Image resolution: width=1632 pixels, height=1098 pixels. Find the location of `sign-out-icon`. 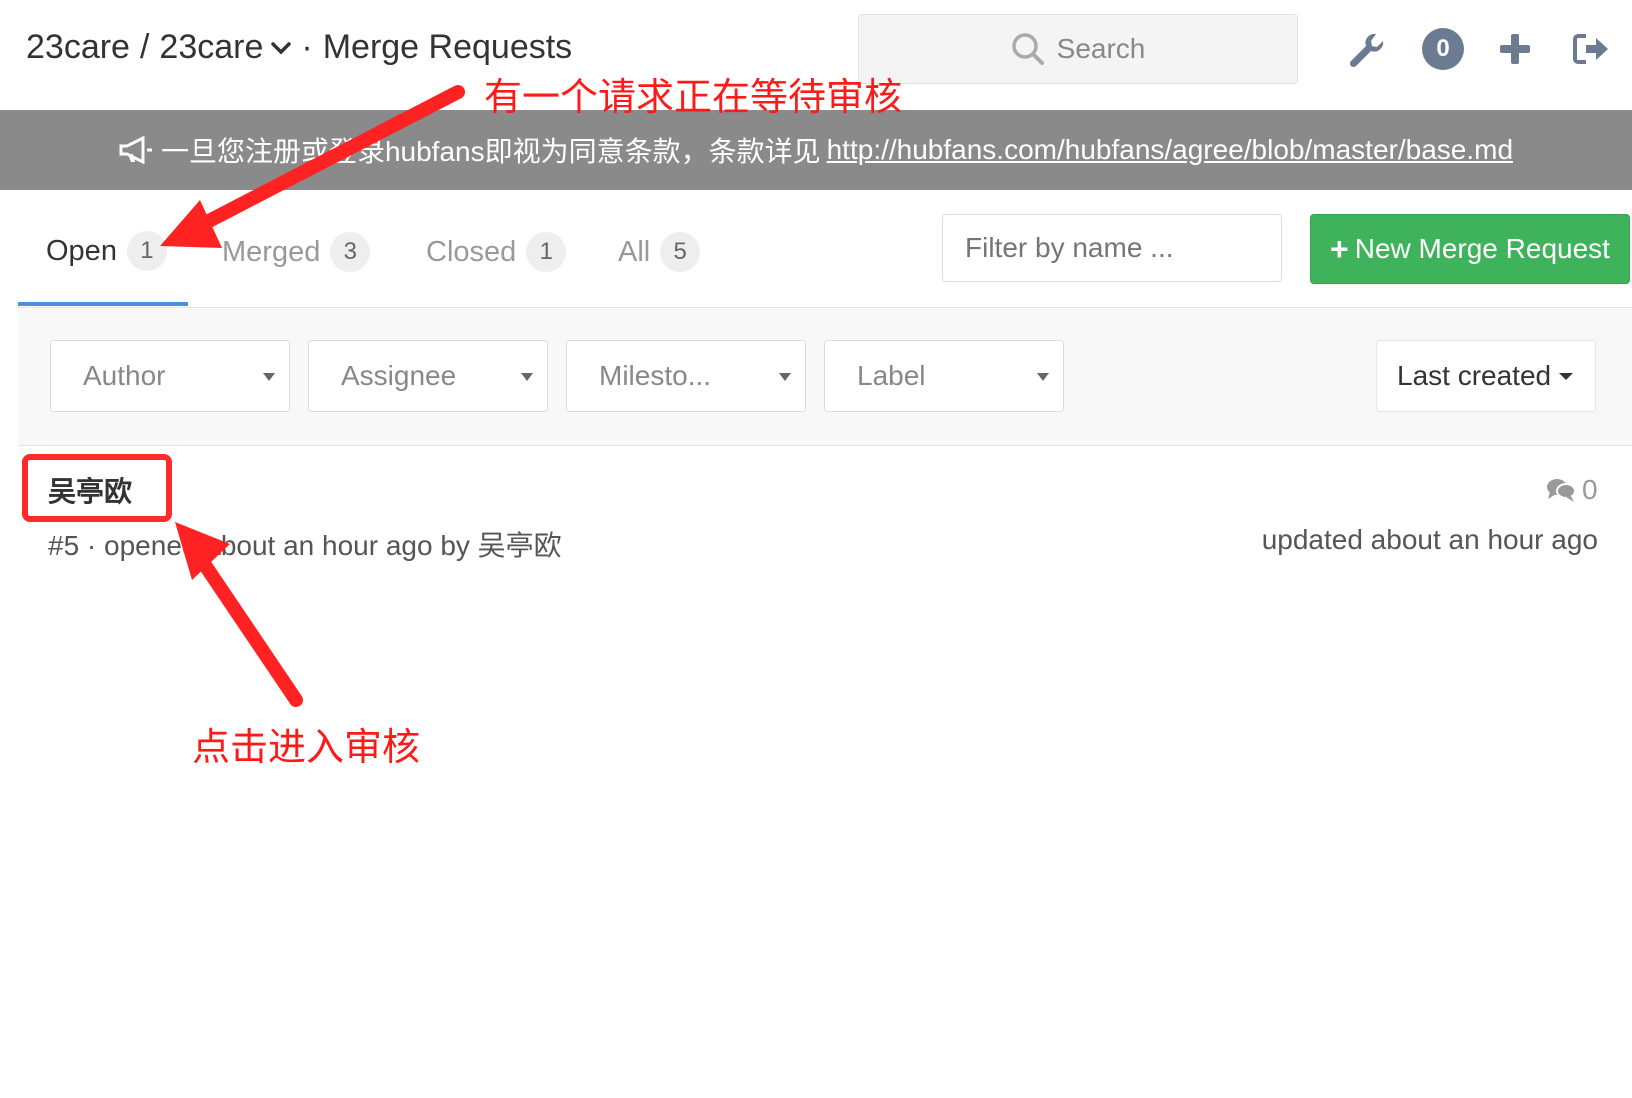

sign-out-icon is located at coordinates (1591, 49).